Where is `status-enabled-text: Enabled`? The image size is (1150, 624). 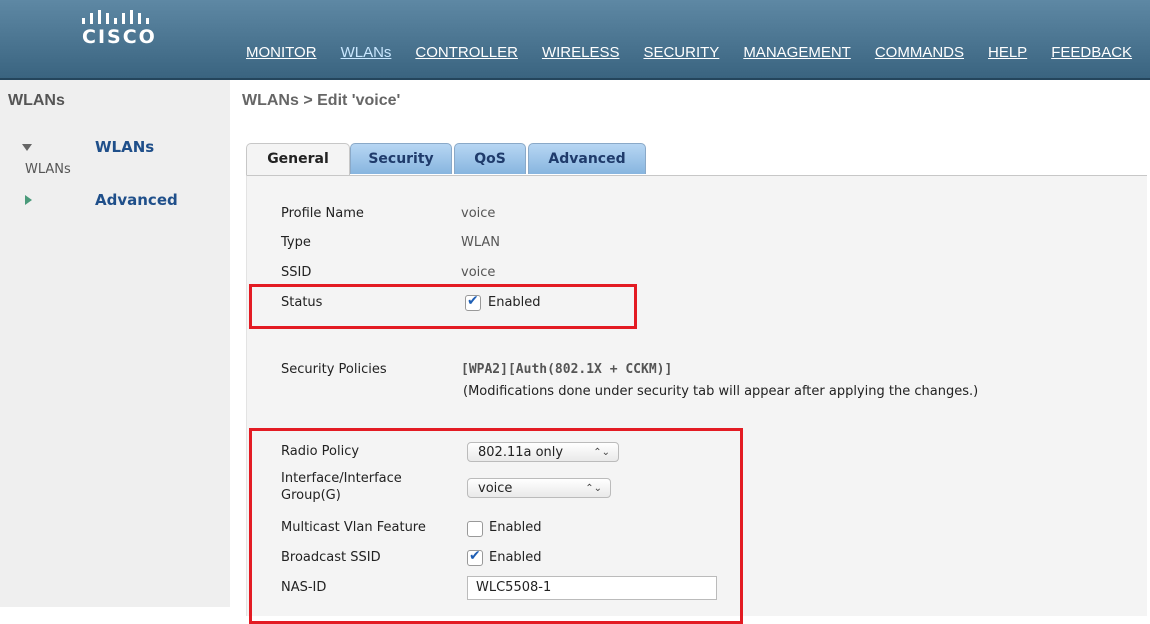
status-enabled-text: Enabled is located at coordinates (514, 302).